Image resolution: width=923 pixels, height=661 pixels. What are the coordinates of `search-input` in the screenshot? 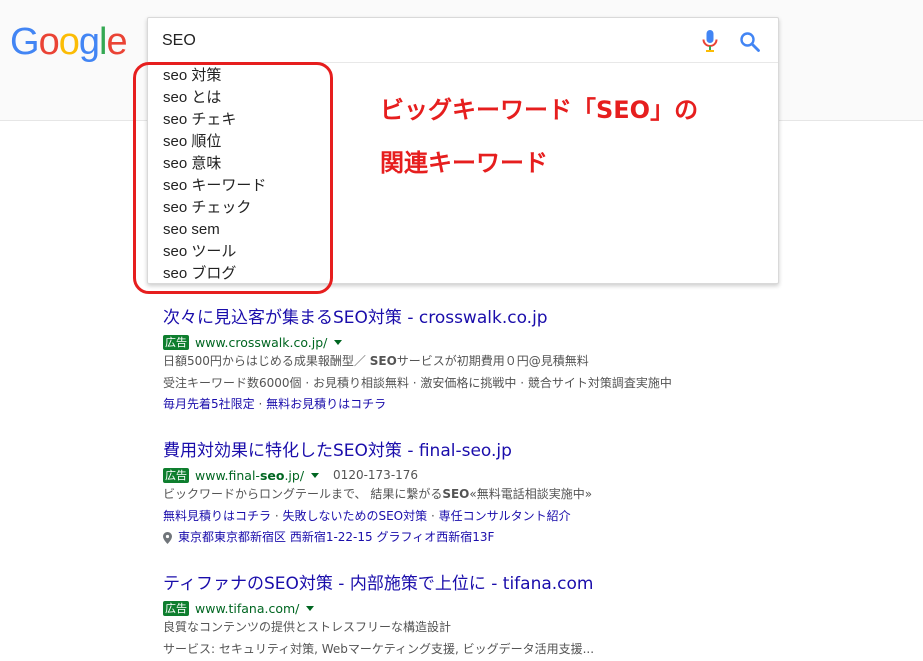 It's located at (422, 41).